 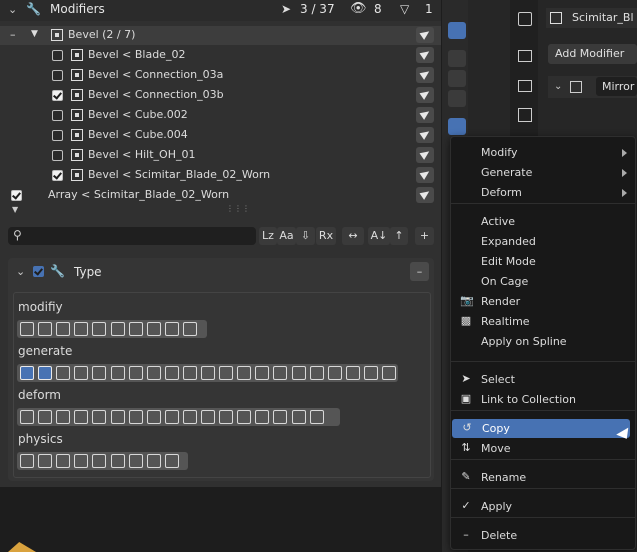 What do you see at coordinates (543, 448) in the screenshot?
I see `menu-item-move: ⇅ Move` at bounding box center [543, 448].